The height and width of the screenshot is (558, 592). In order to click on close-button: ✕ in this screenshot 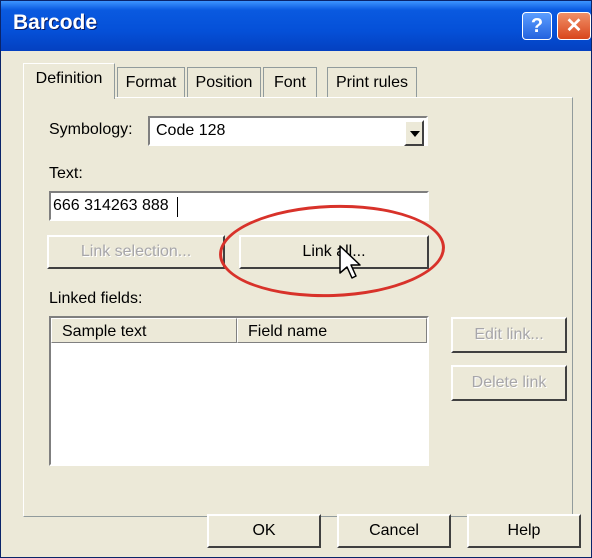, I will do `click(574, 26)`.